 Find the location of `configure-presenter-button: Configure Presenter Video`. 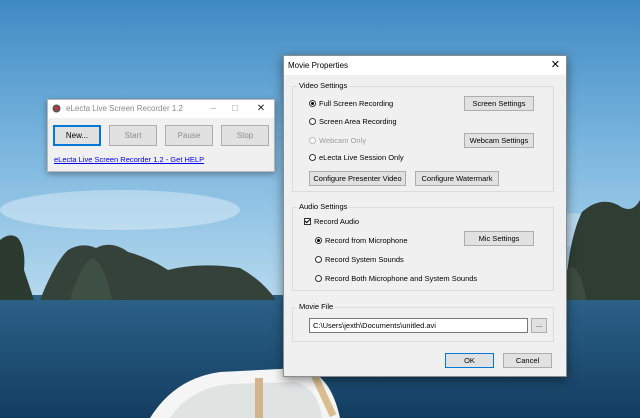

configure-presenter-button: Configure Presenter Video is located at coordinates (357, 178).